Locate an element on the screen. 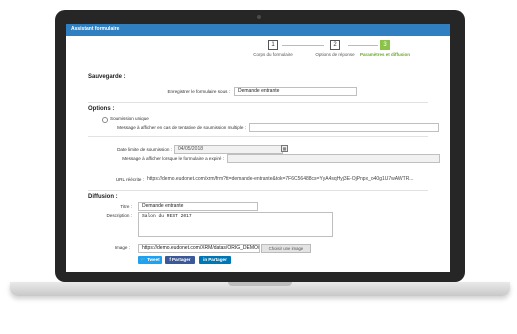 This screenshot has height=334, width=517. section-heading-diffusion: Diffusion : is located at coordinates (103, 197).